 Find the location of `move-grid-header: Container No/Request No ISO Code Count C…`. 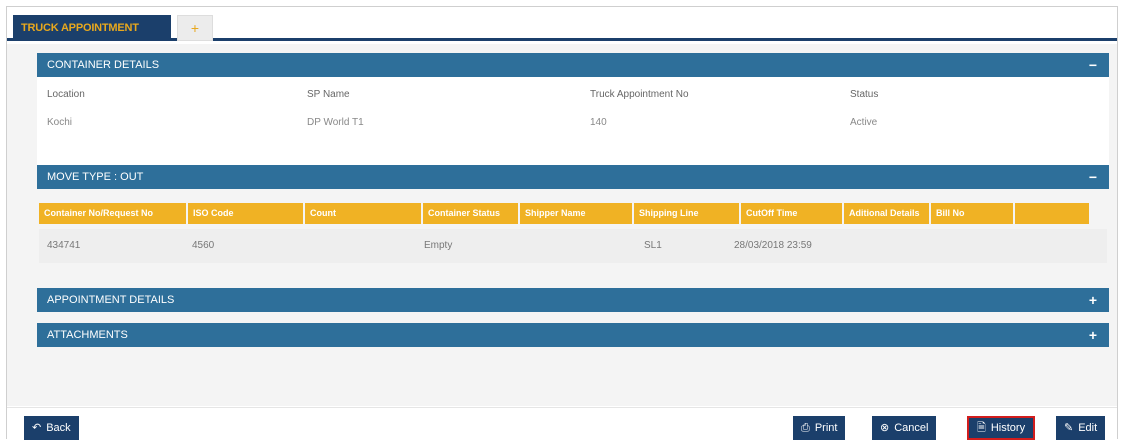

move-grid-header: Container No/Request No ISO Code Count C… is located at coordinates (573, 213).